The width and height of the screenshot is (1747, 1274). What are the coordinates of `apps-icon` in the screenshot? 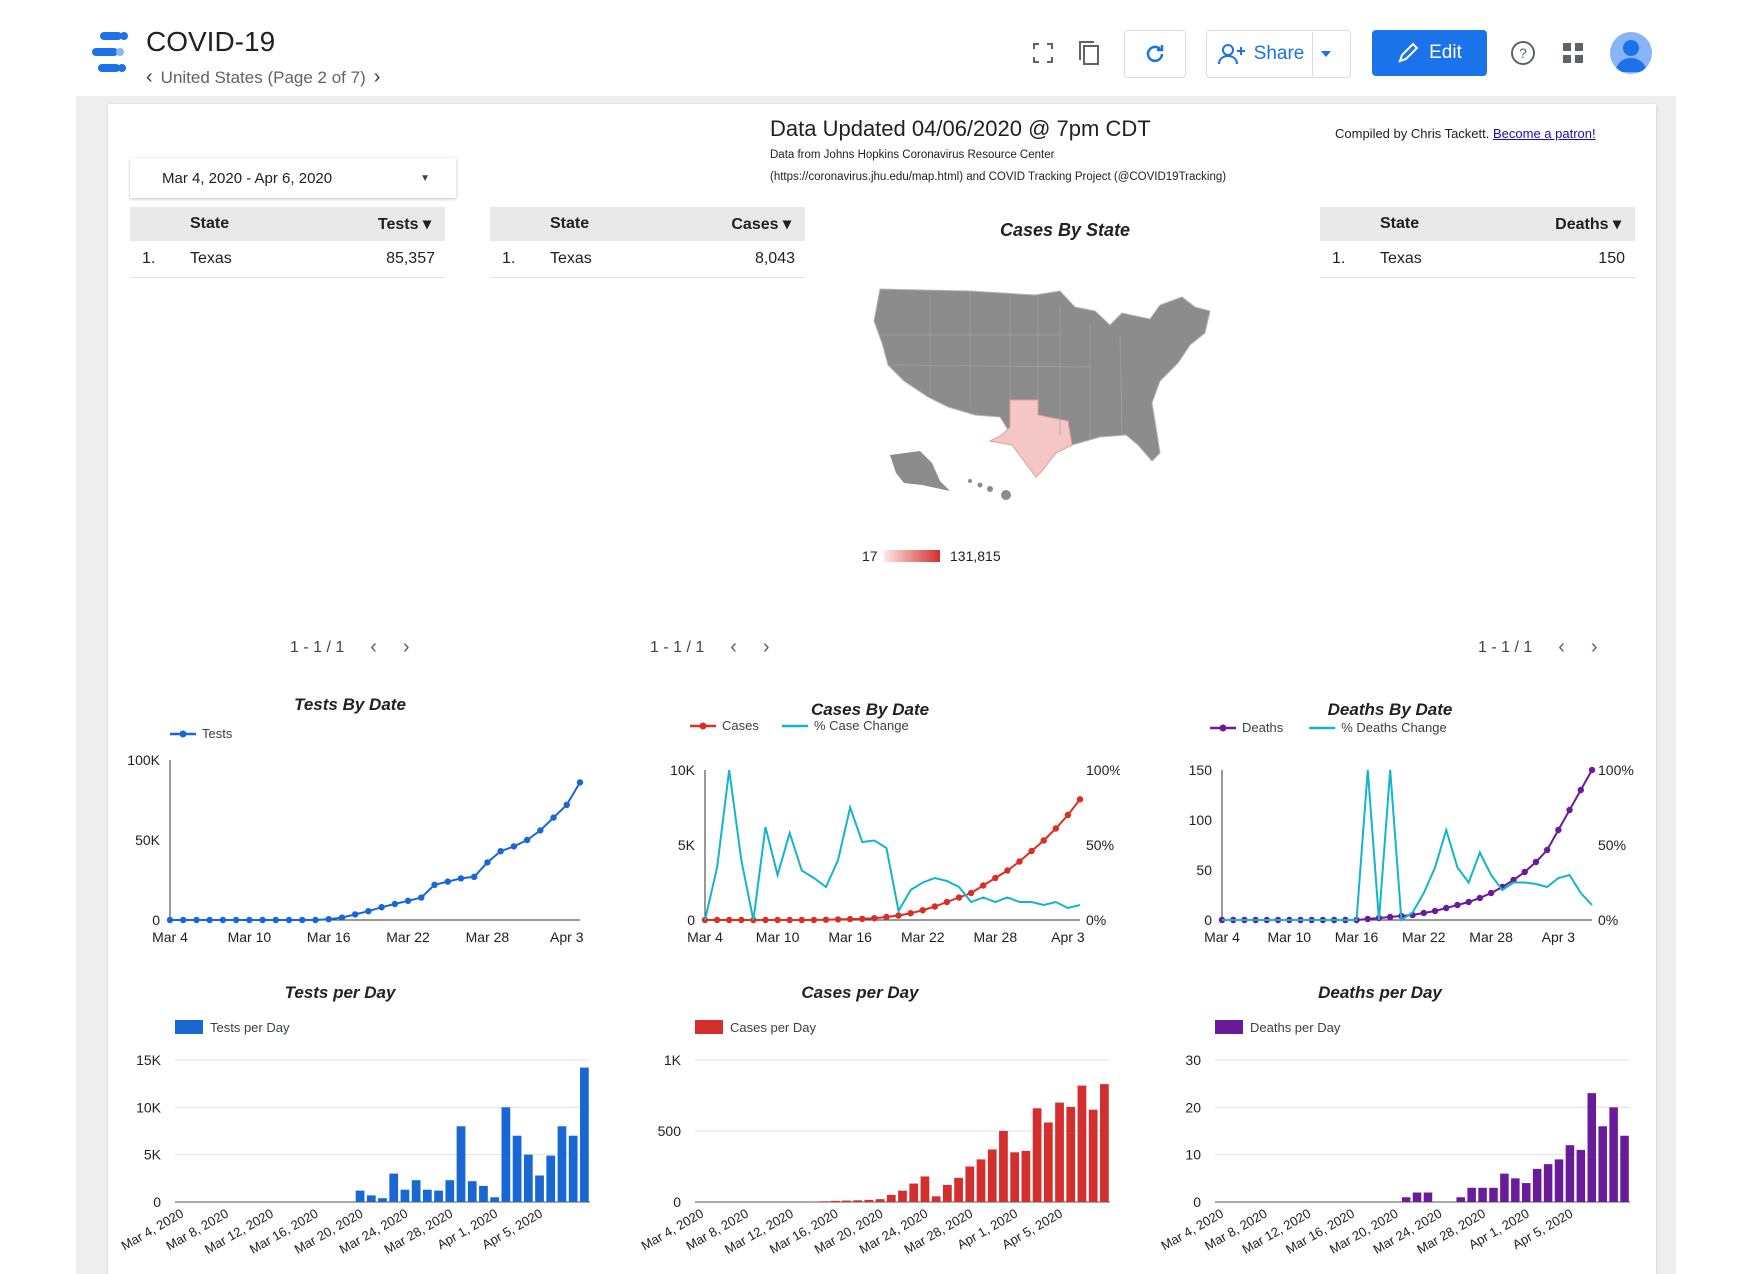 It's located at (1573, 53).